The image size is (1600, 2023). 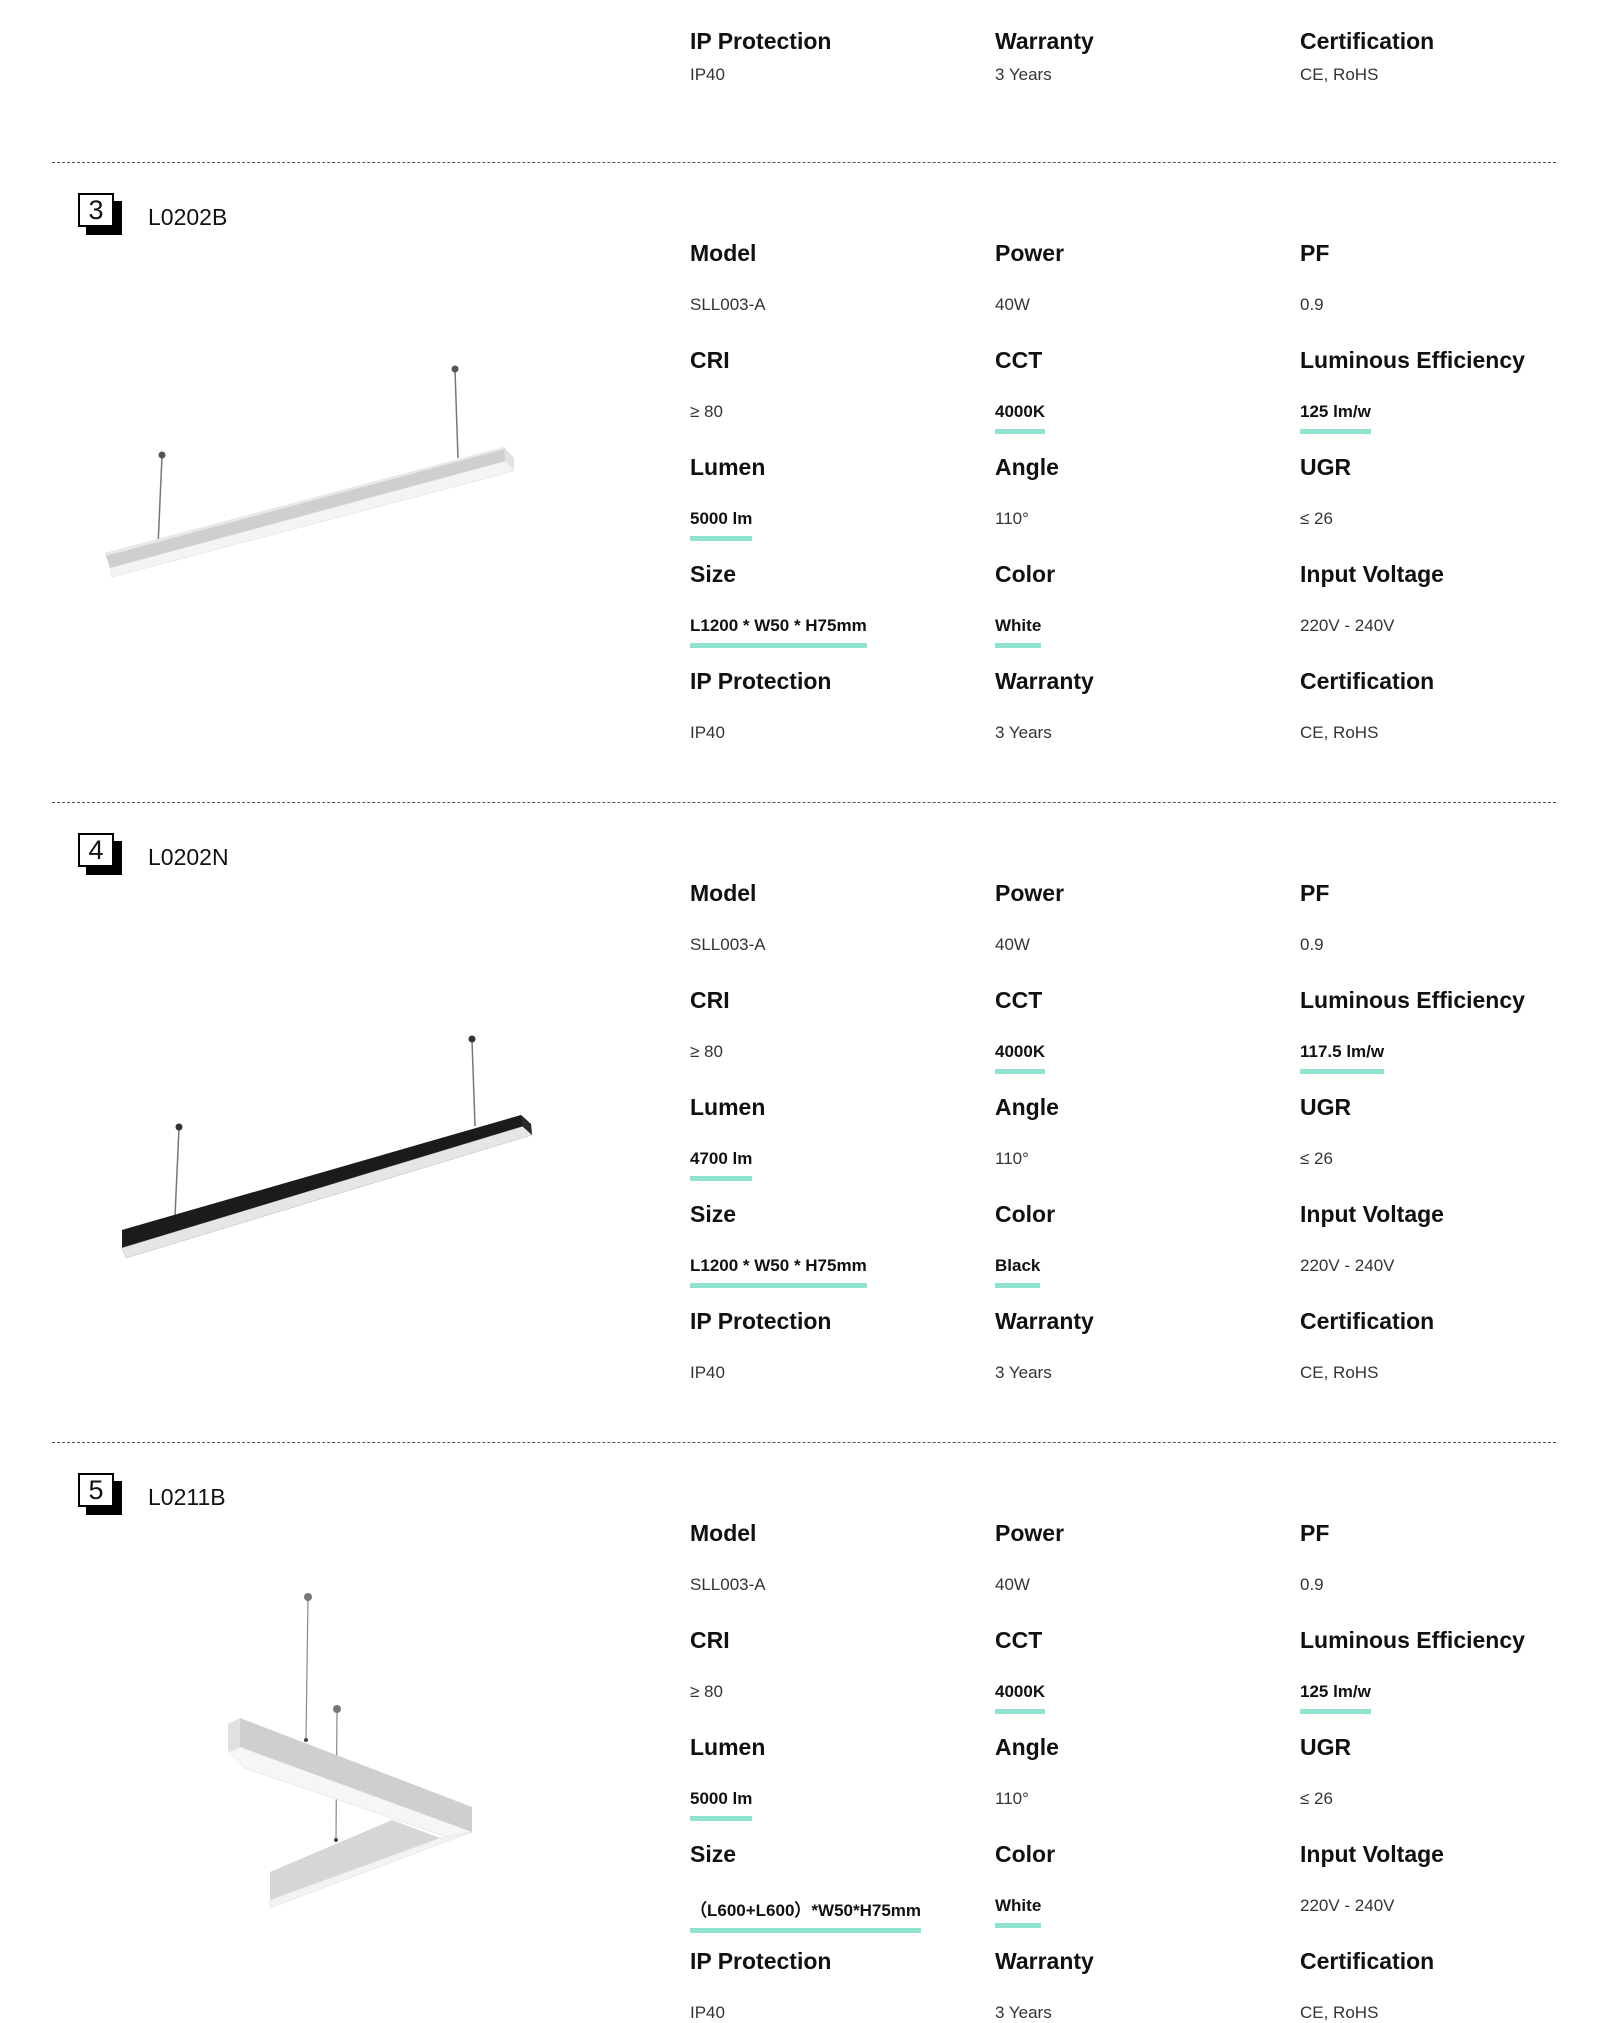 I want to click on product-number: 3, so click(x=96, y=210).